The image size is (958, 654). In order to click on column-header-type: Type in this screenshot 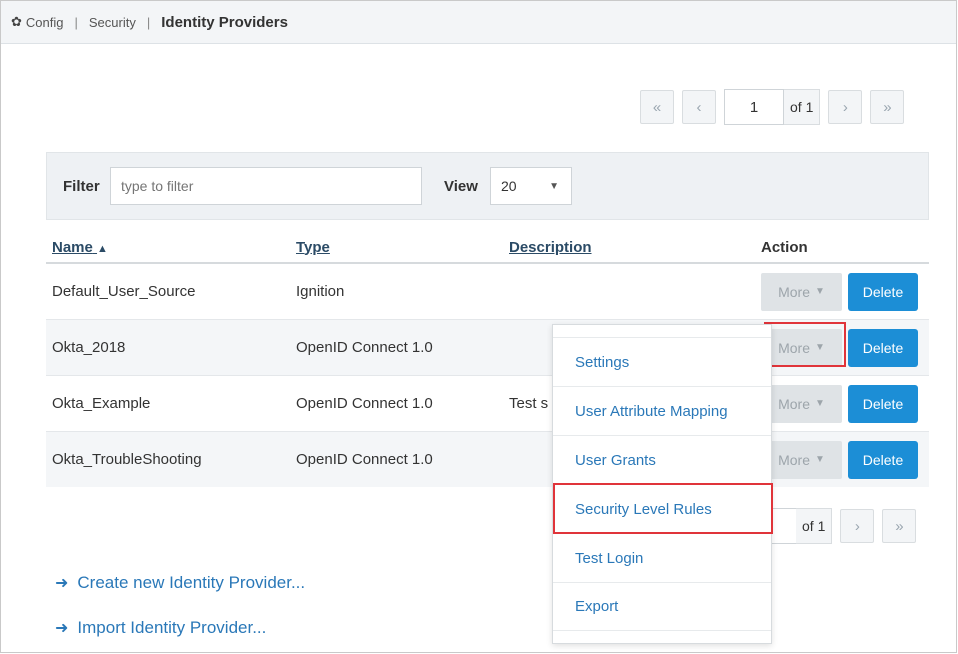, I will do `click(396, 248)`.